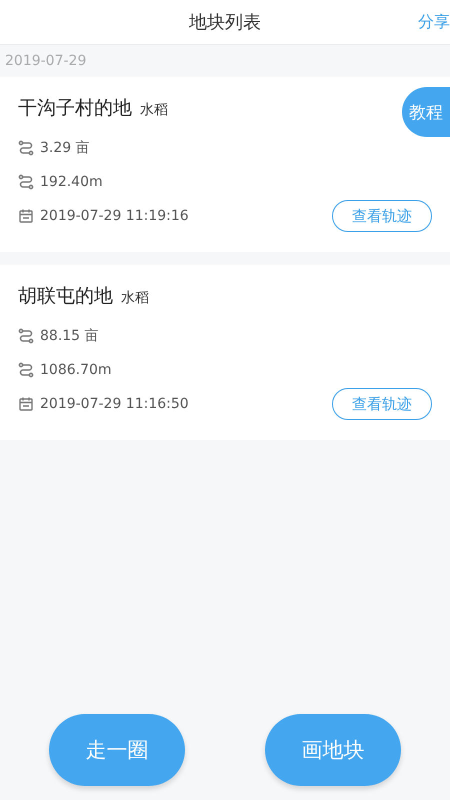  What do you see at coordinates (114, 404) in the screenshot?
I see `time-text: 2019-07-29 11:16:50` at bounding box center [114, 404].